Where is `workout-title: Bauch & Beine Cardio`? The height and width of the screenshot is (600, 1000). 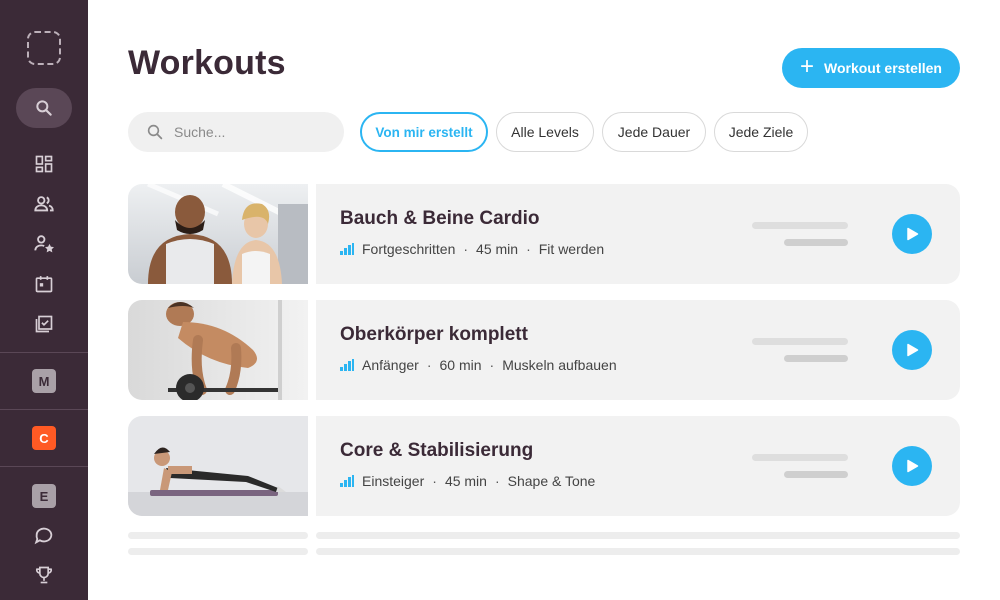 workout-title: Bauch & Beine Cardio is located at coordinates (440, 218).